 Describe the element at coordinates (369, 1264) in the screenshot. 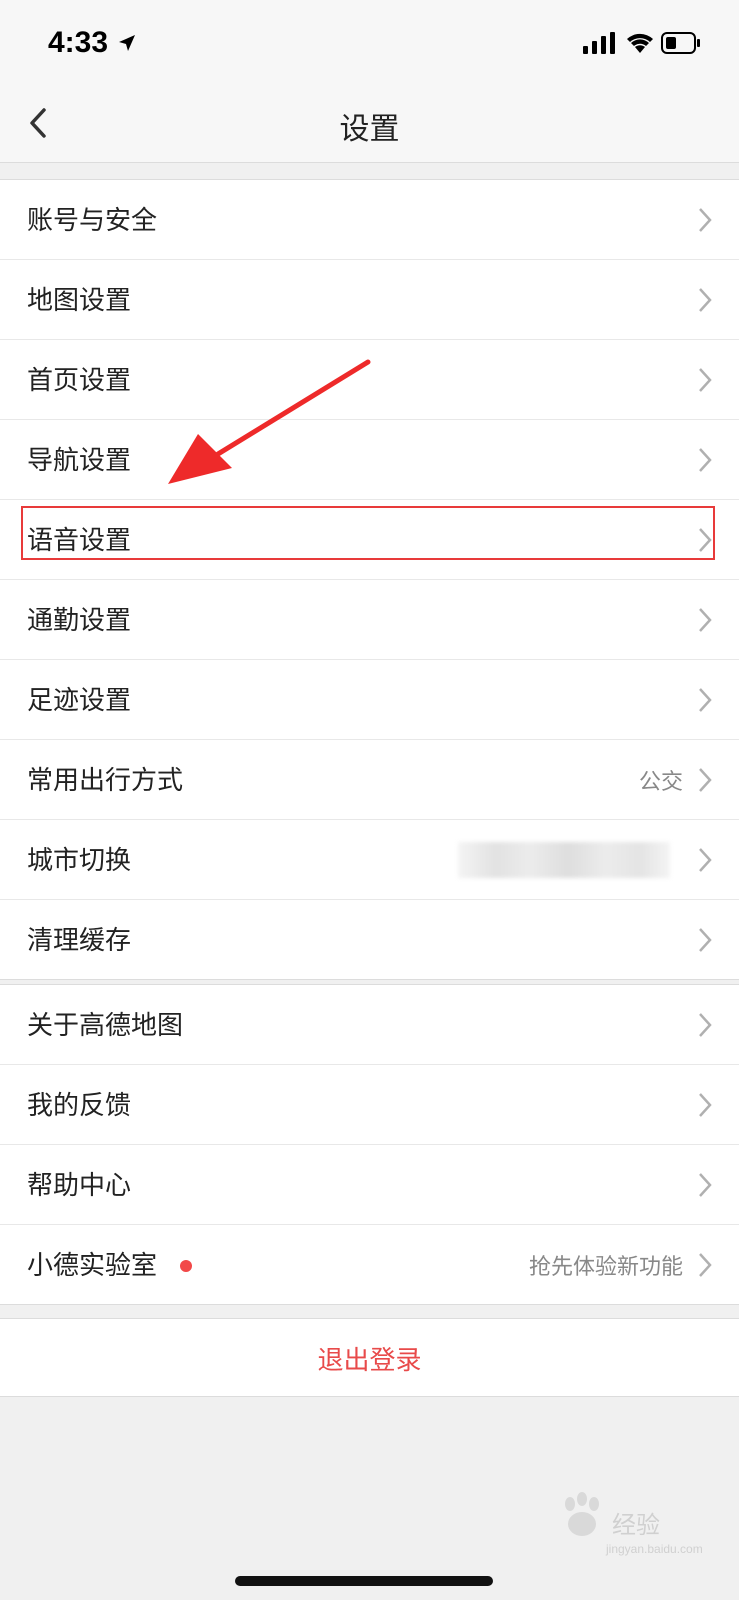

I see `row-lab: 小德实验室 抢先体验新功能` at that location.